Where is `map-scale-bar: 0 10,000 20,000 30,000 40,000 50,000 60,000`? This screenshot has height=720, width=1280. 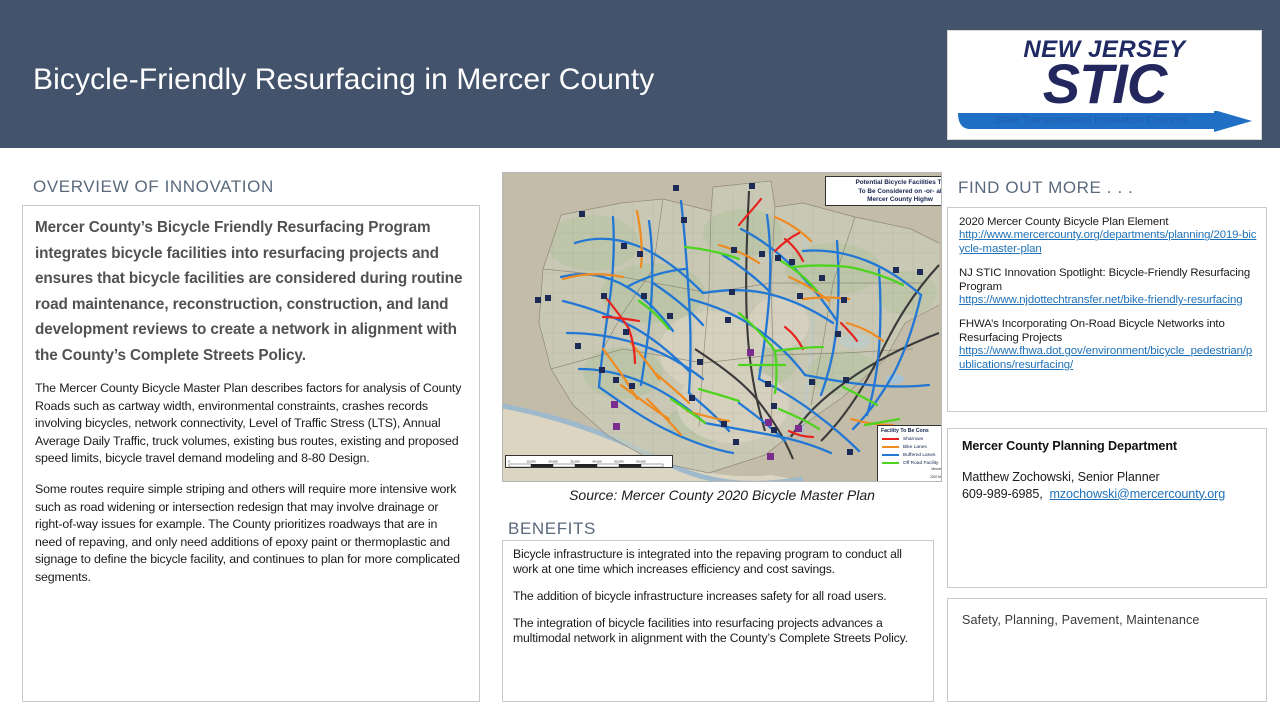 map-scale-bar: 0 10,000 20,000 30,000 40,000 50,000 60,000 is located at coordinates (589, 461).